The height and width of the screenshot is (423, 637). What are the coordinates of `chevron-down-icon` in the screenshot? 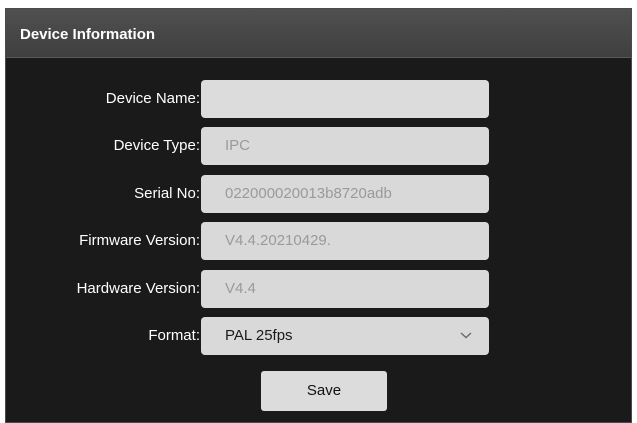 It's located at (466, 335).